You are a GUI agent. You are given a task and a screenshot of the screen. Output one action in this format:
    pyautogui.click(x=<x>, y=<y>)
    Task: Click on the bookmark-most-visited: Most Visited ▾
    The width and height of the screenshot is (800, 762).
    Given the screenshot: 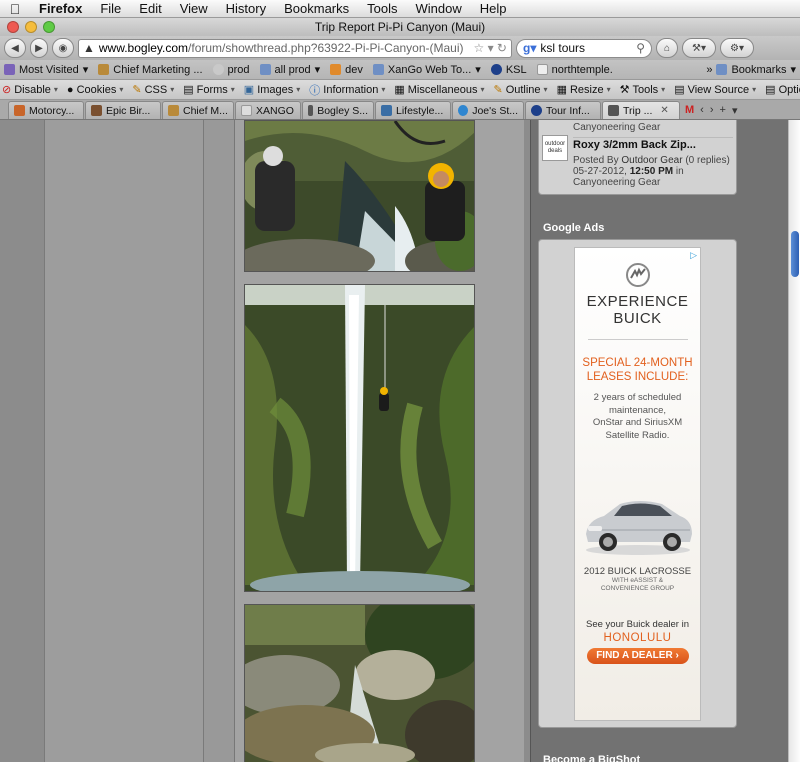 What is the action you would take?
    pyautogui.click(x=46, y=69)
    